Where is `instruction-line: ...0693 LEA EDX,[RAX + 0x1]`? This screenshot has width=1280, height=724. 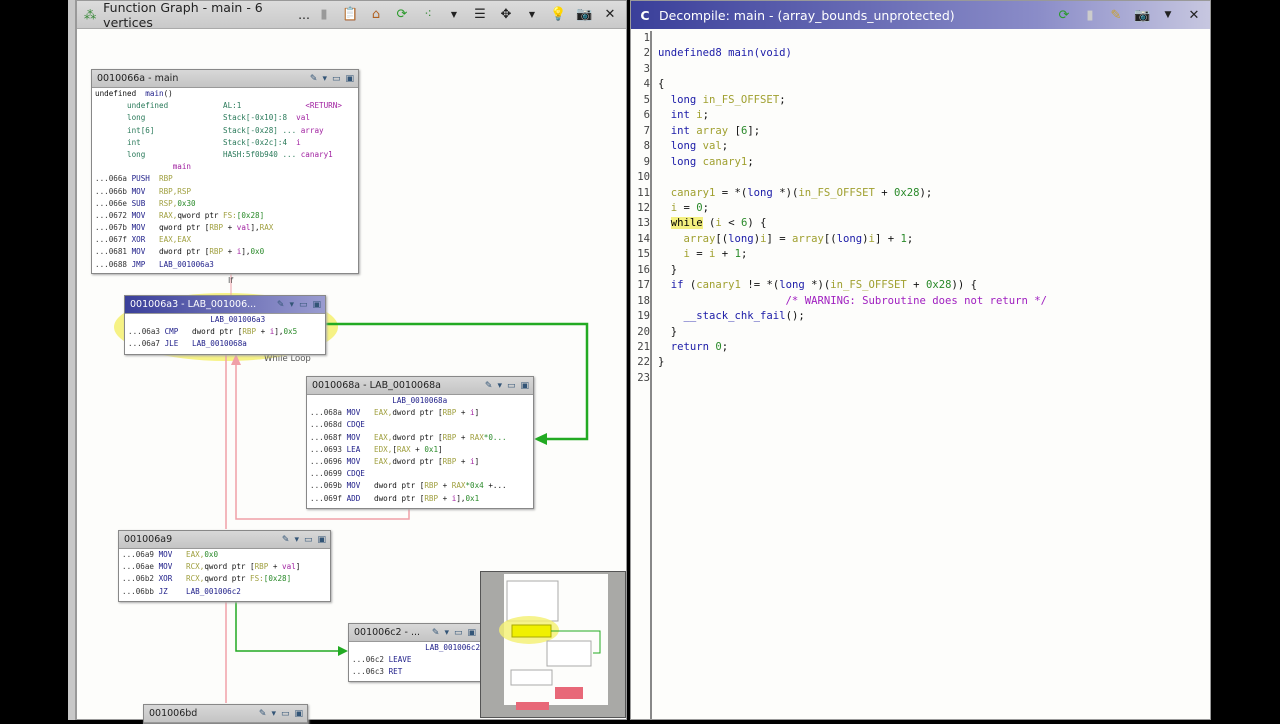 instruction-line: ...0693 LEA EDX,[RAX + 0x1] is located at coordinates (420, 450).